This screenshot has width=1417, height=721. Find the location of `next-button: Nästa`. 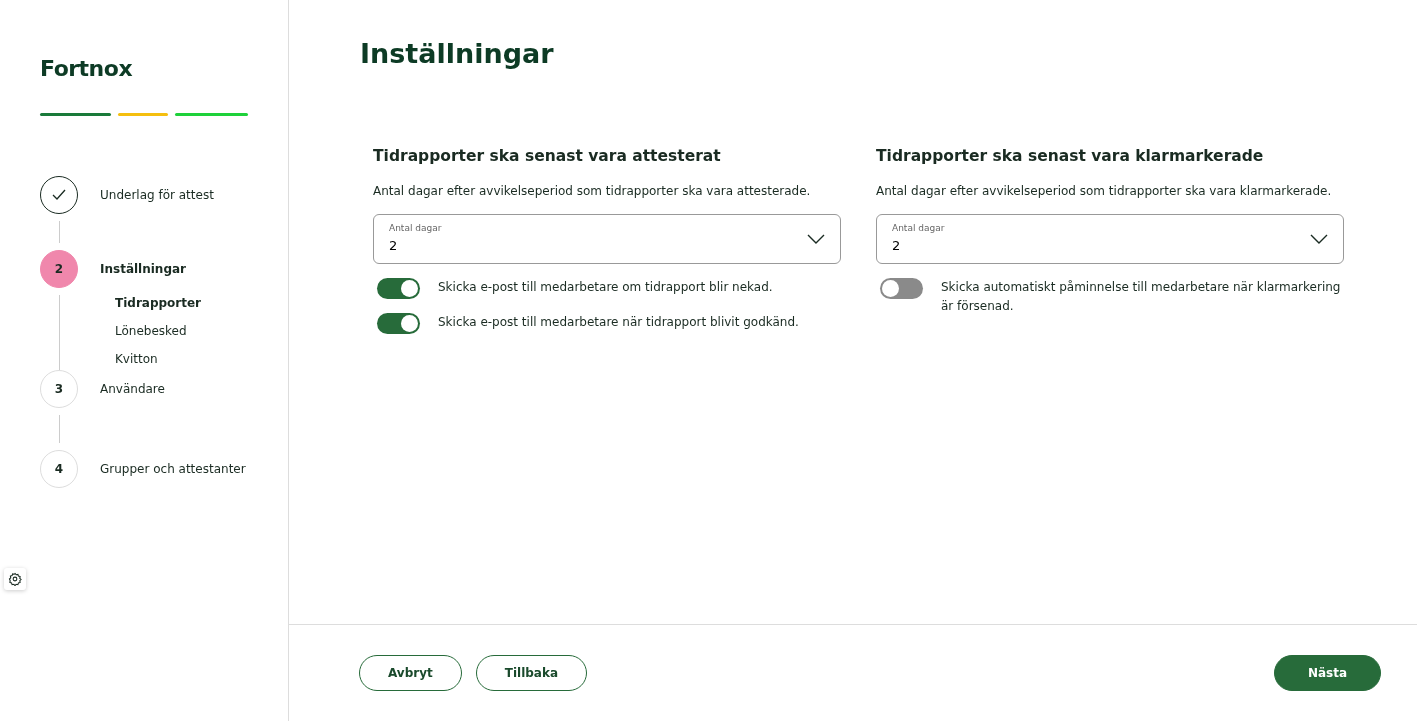

next-button: Nästa is located at coordinates (1327, 673).